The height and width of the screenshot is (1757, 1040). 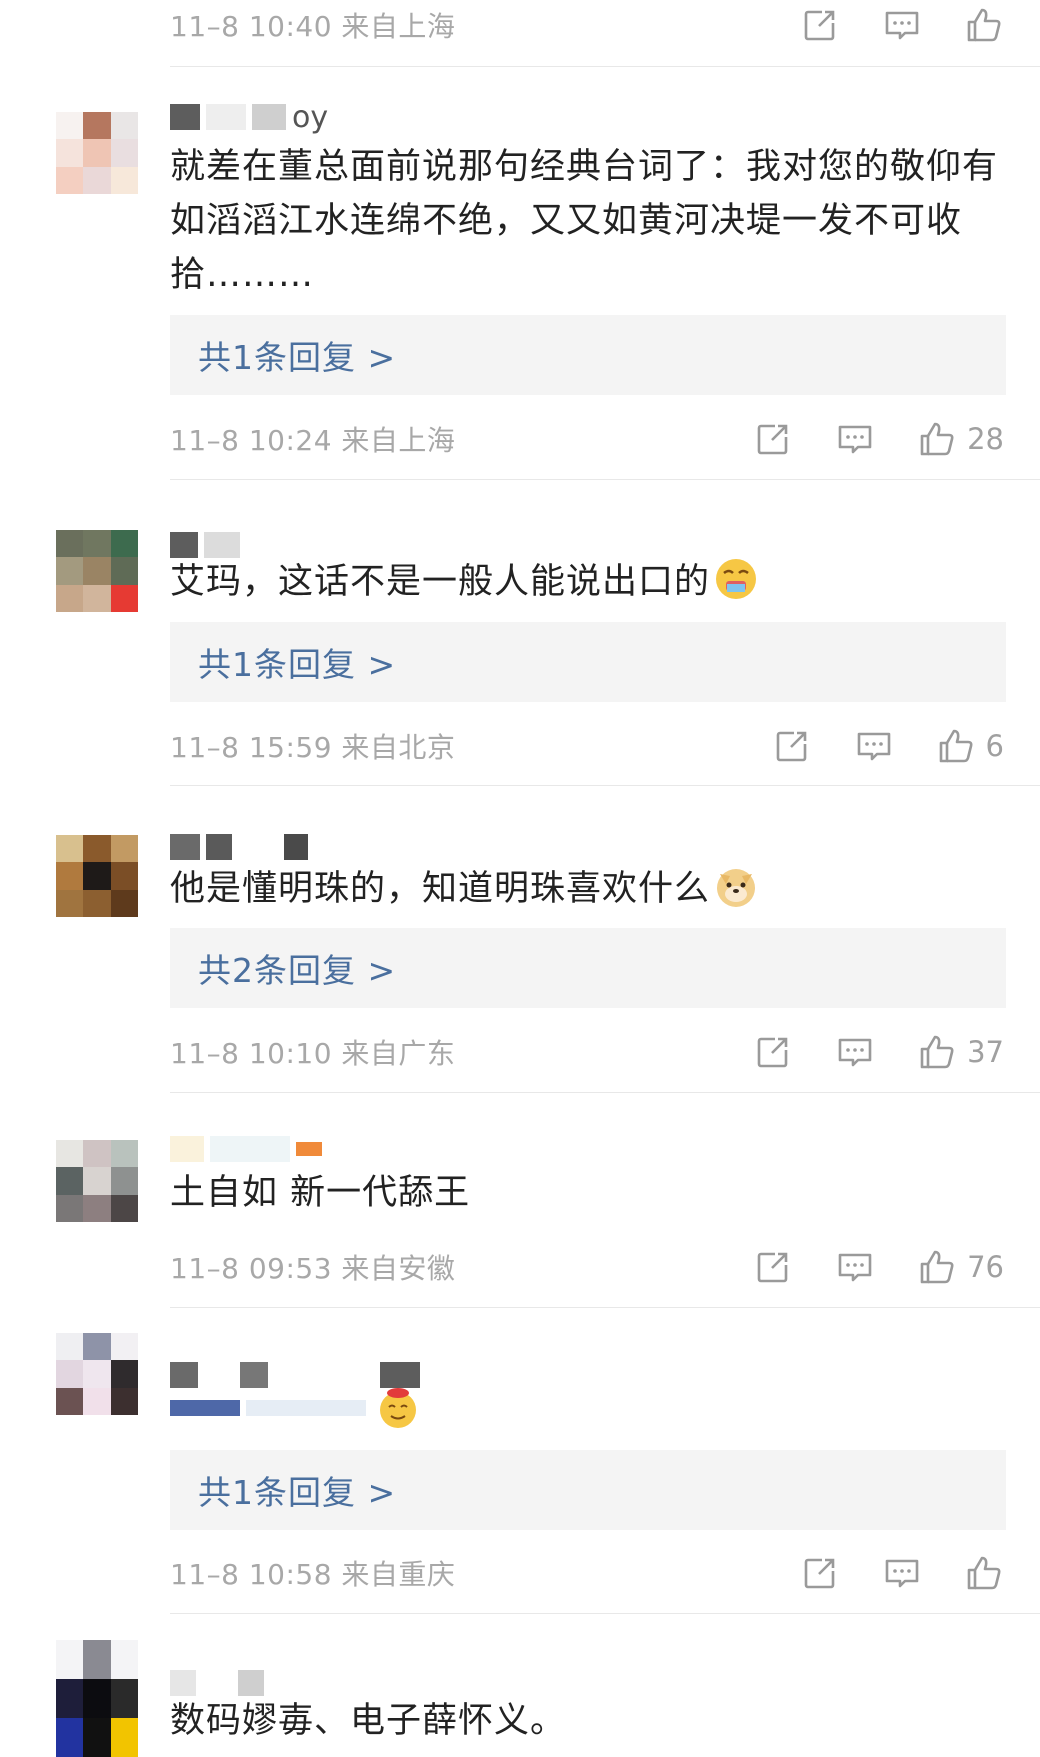 What do you see at coordinates (960, 1052) in the screenshot?
I see `like-button: 37` at bounding box center [960, 1052].